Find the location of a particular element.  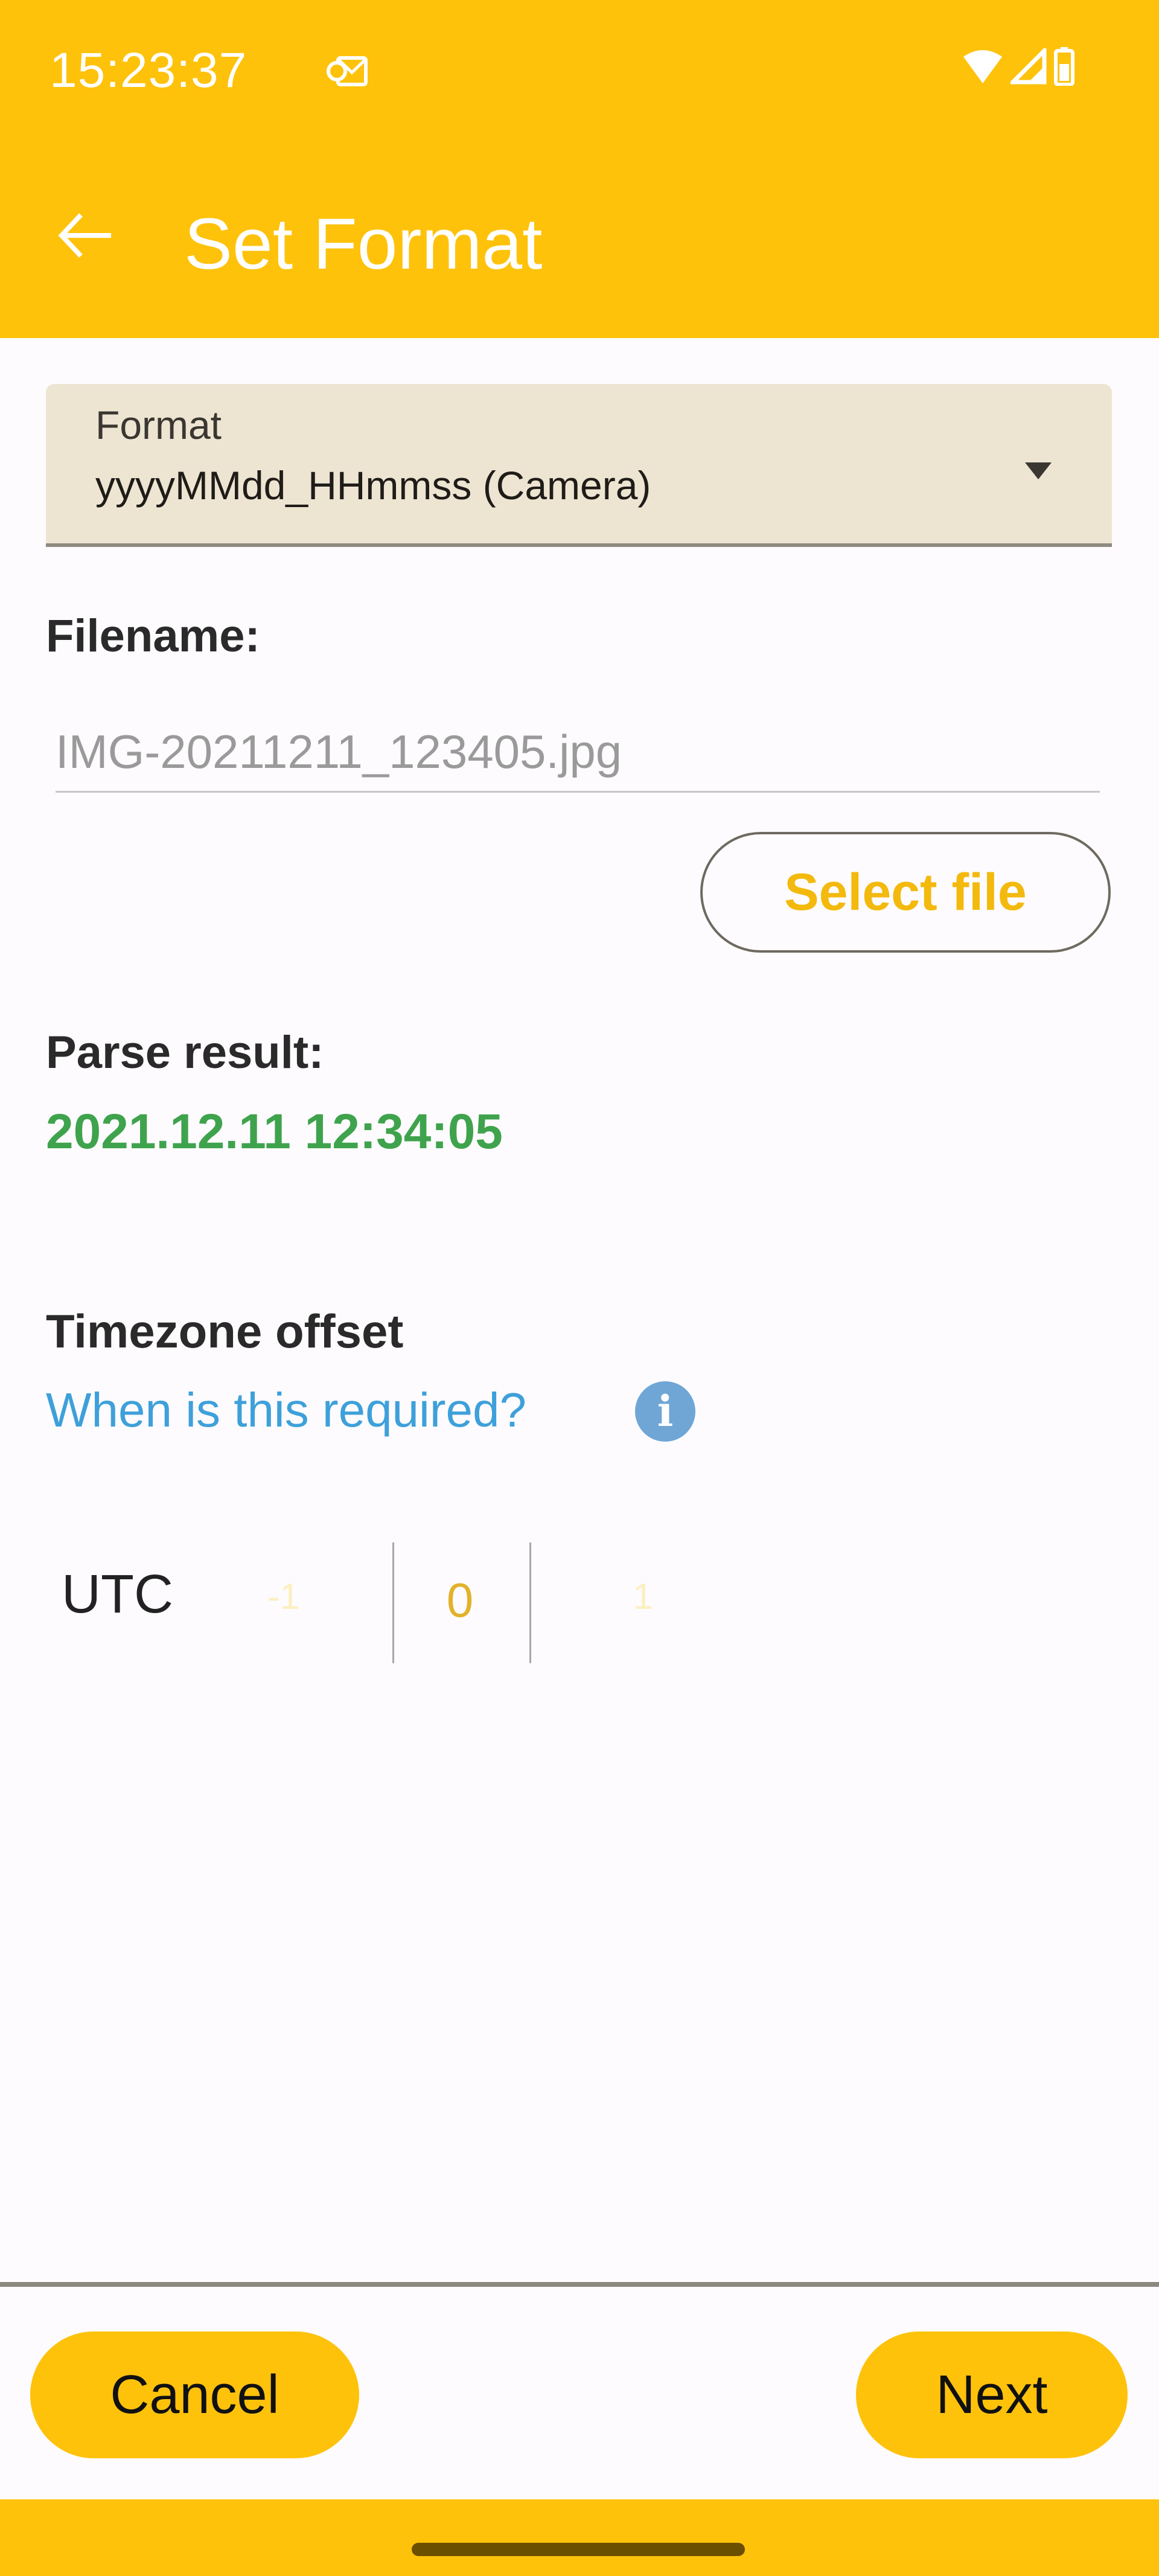

parse-result-value: 2021.12.11 12:34:05 is located at coordinates (274, 1132).